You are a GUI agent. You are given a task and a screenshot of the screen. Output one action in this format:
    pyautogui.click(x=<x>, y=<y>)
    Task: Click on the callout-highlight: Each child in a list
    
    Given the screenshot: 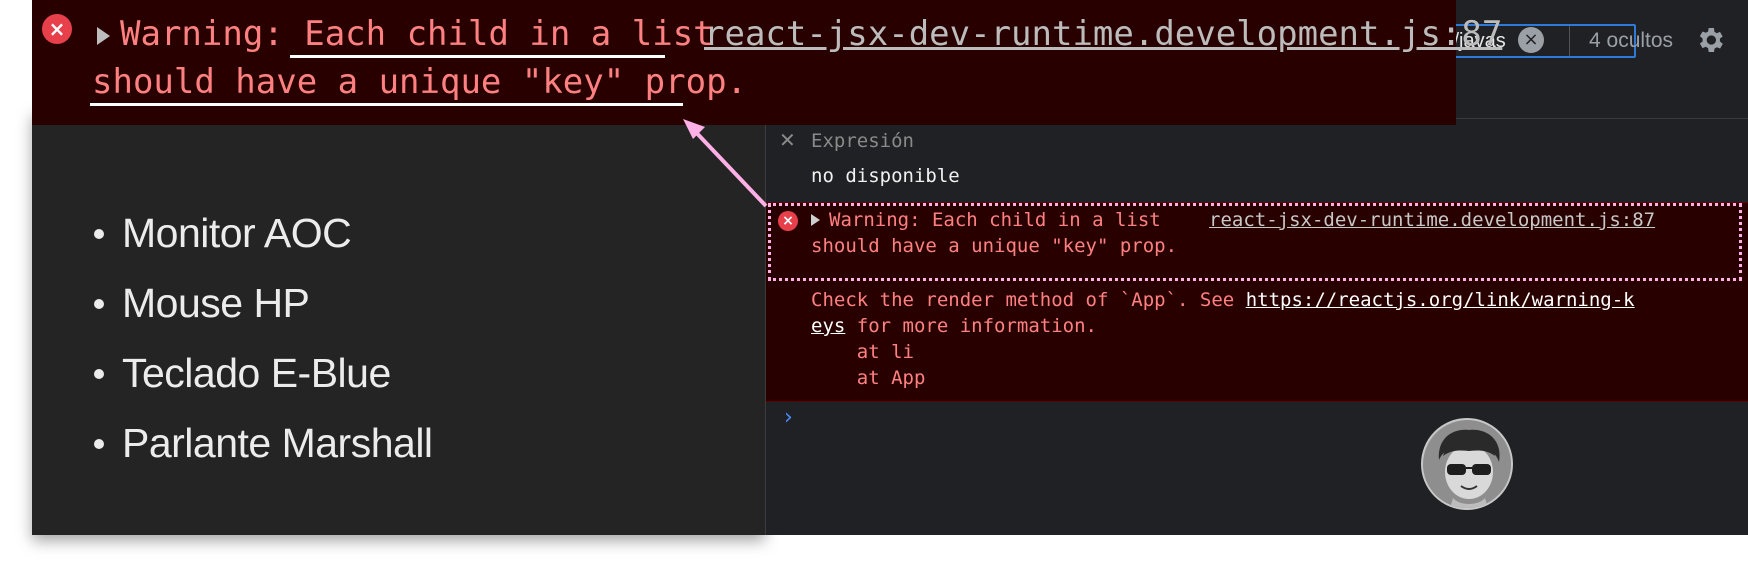 What is the action you would take?
    pyautogui.click(x=509, y=34)
    